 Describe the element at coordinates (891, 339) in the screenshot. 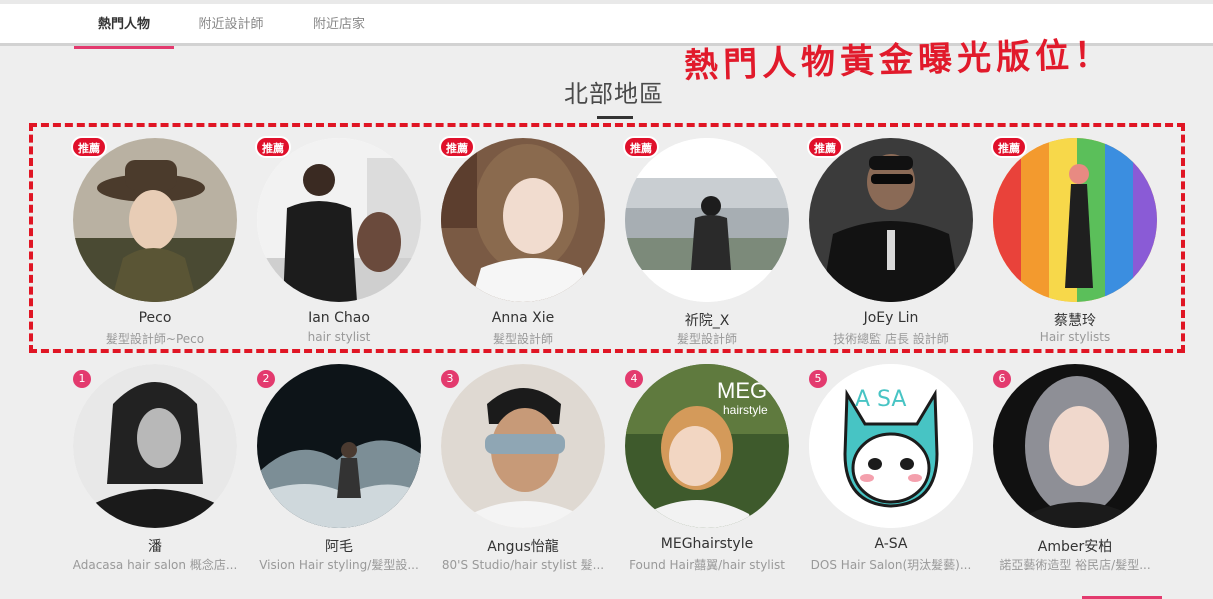

I see `person-subtitle: 技術總監 店長 設計師` at that location.